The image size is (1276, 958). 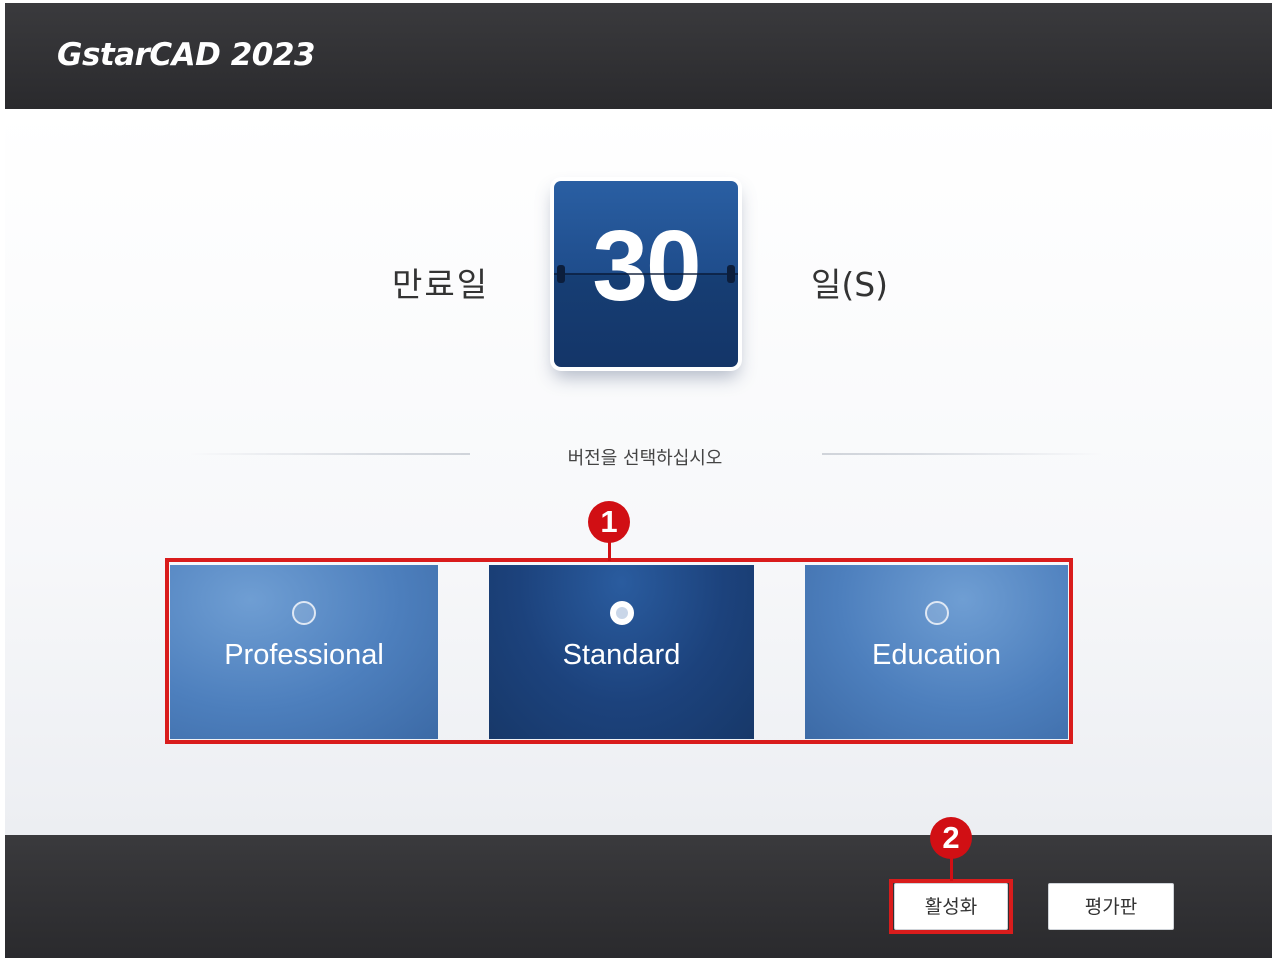 I want to click on days-remaining-card: 30, so click(x=646, y=274).